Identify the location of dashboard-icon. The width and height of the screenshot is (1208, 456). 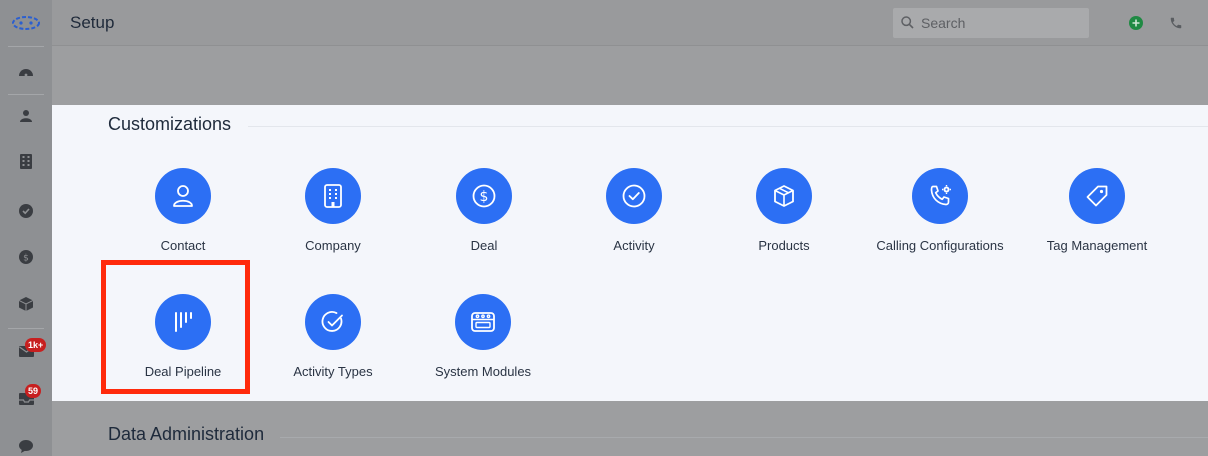
(26, 71).